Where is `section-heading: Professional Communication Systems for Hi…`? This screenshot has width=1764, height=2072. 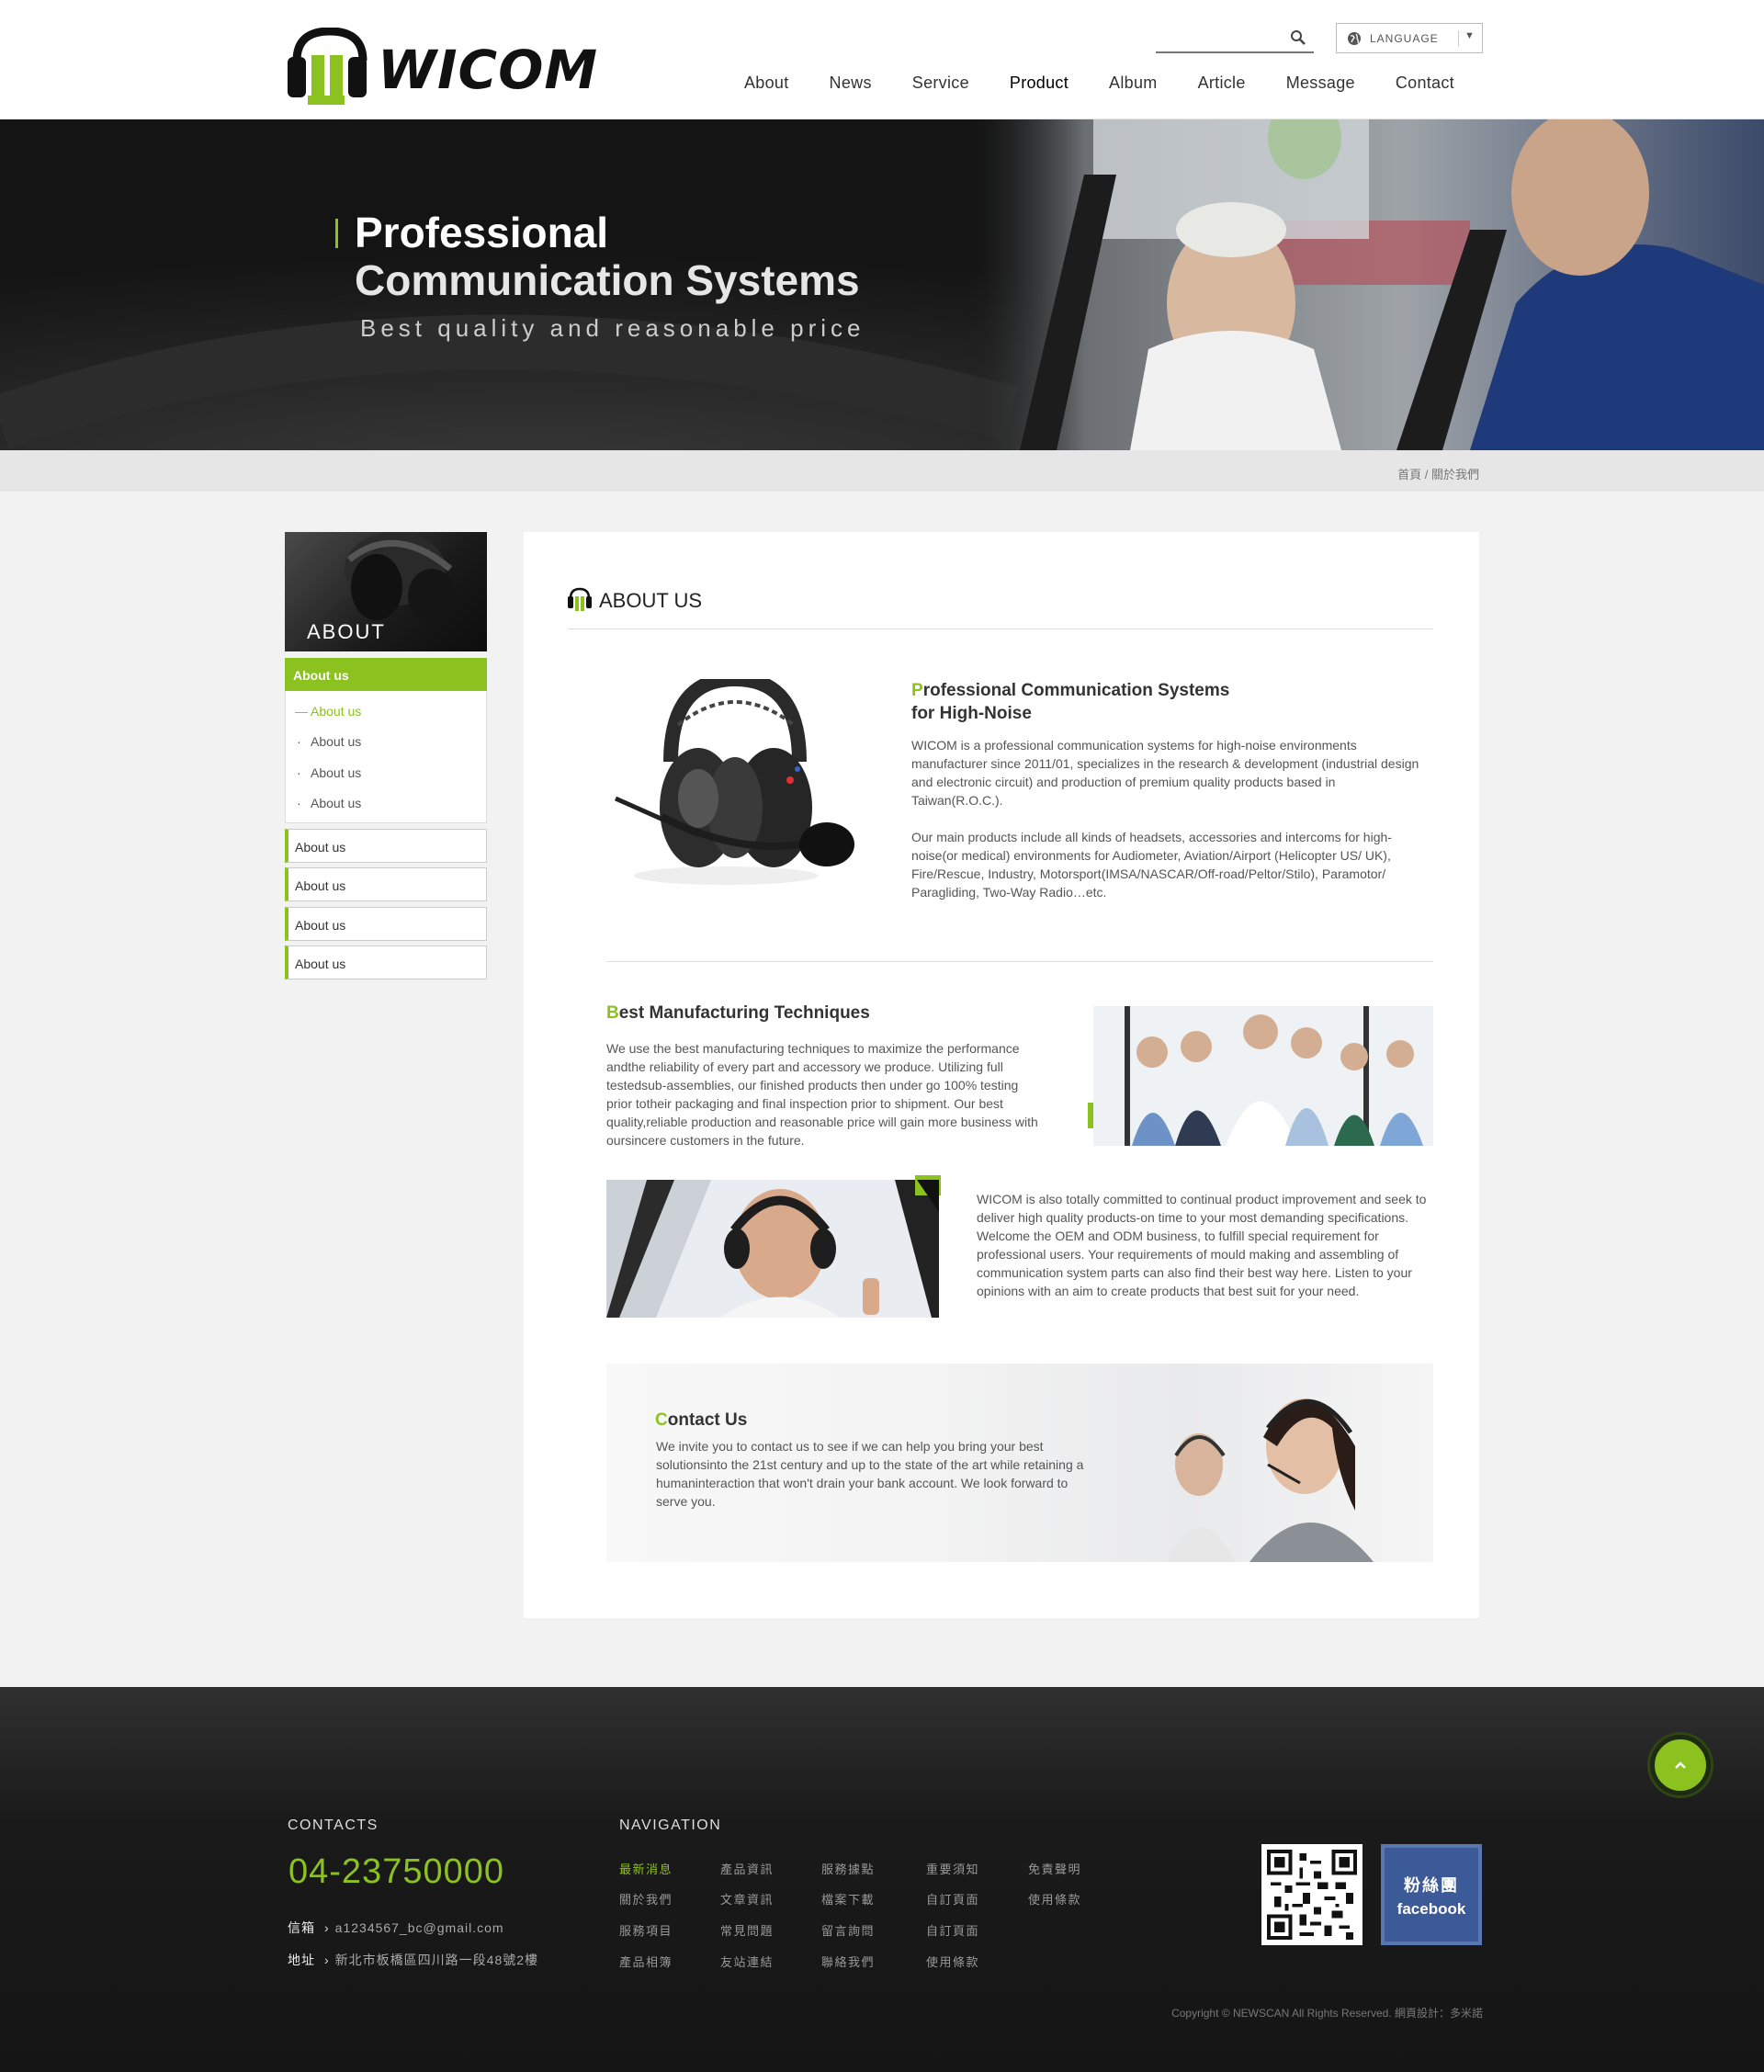 section-heading: Professional Communication Systems for Hi… is located at coordinates (1071, 702).